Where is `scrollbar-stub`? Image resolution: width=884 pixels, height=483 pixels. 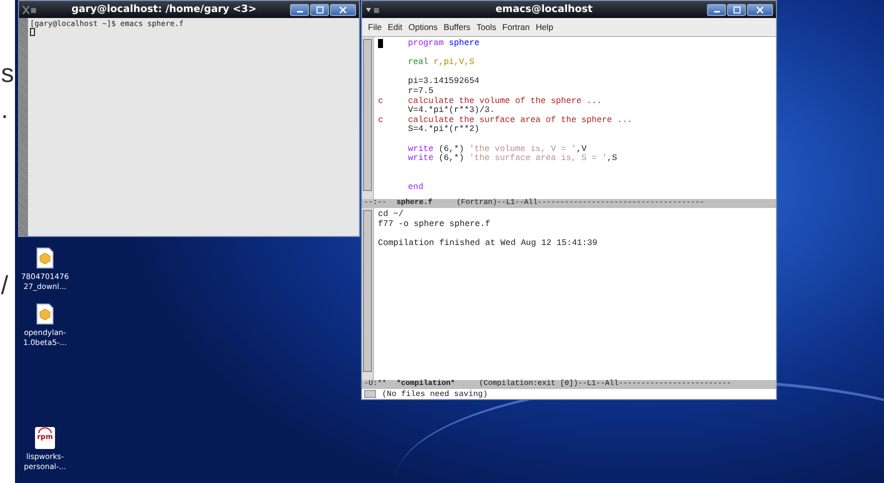
scrollbar-stub is located at coordinates (370, 394).